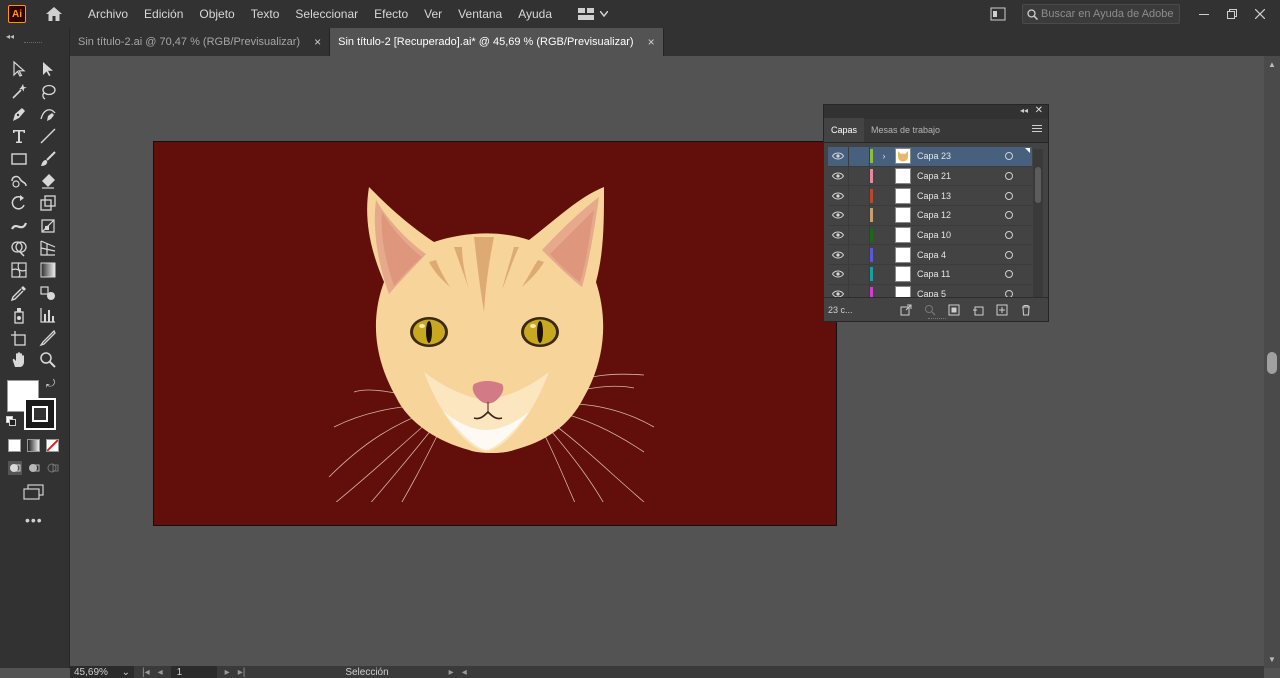 This screenshot has width=1280, height=678. What do you see at coordinates (844, 130) in the screenshot?
I see `tab-capas: Capas` at bounding box center [844, 130].